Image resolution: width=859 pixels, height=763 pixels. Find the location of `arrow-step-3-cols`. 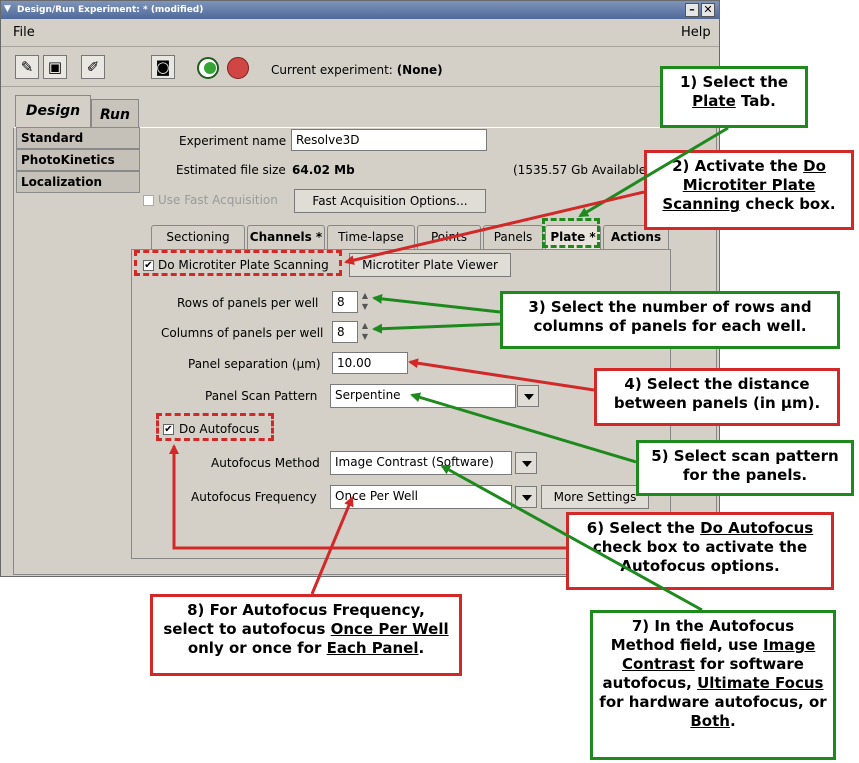

arrow-step-3-cols is located at coordinates (436, 328).